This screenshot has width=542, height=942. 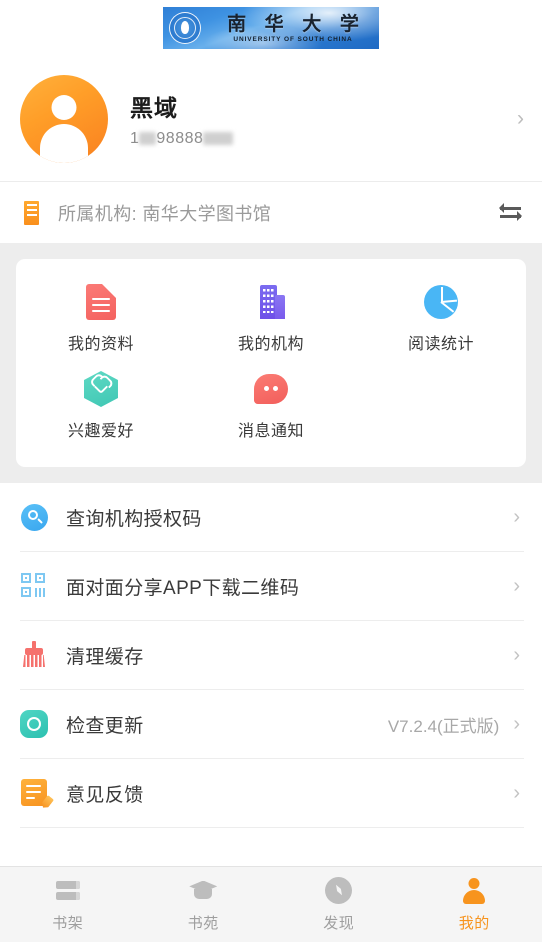 I want to click on grid-label: 消息通知, so click(x=270, y=431).